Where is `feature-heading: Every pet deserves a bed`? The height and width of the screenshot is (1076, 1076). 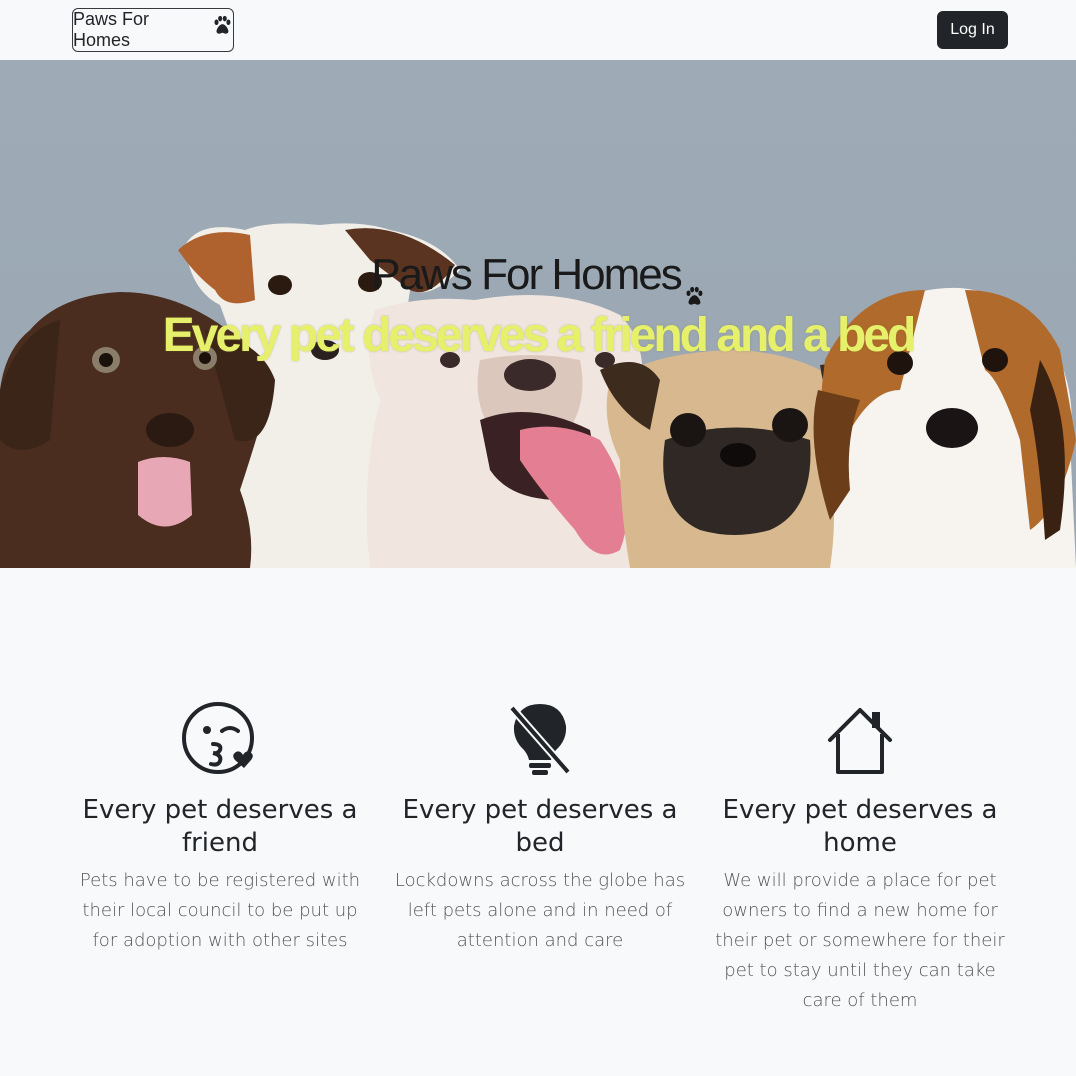
feature-heading: Every pet deserves a bed is located at coordinates (540, 826).